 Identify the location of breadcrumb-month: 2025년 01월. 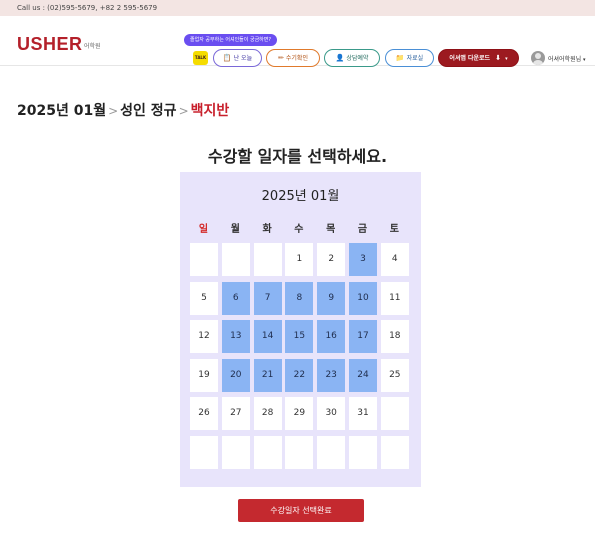
(62, 111).